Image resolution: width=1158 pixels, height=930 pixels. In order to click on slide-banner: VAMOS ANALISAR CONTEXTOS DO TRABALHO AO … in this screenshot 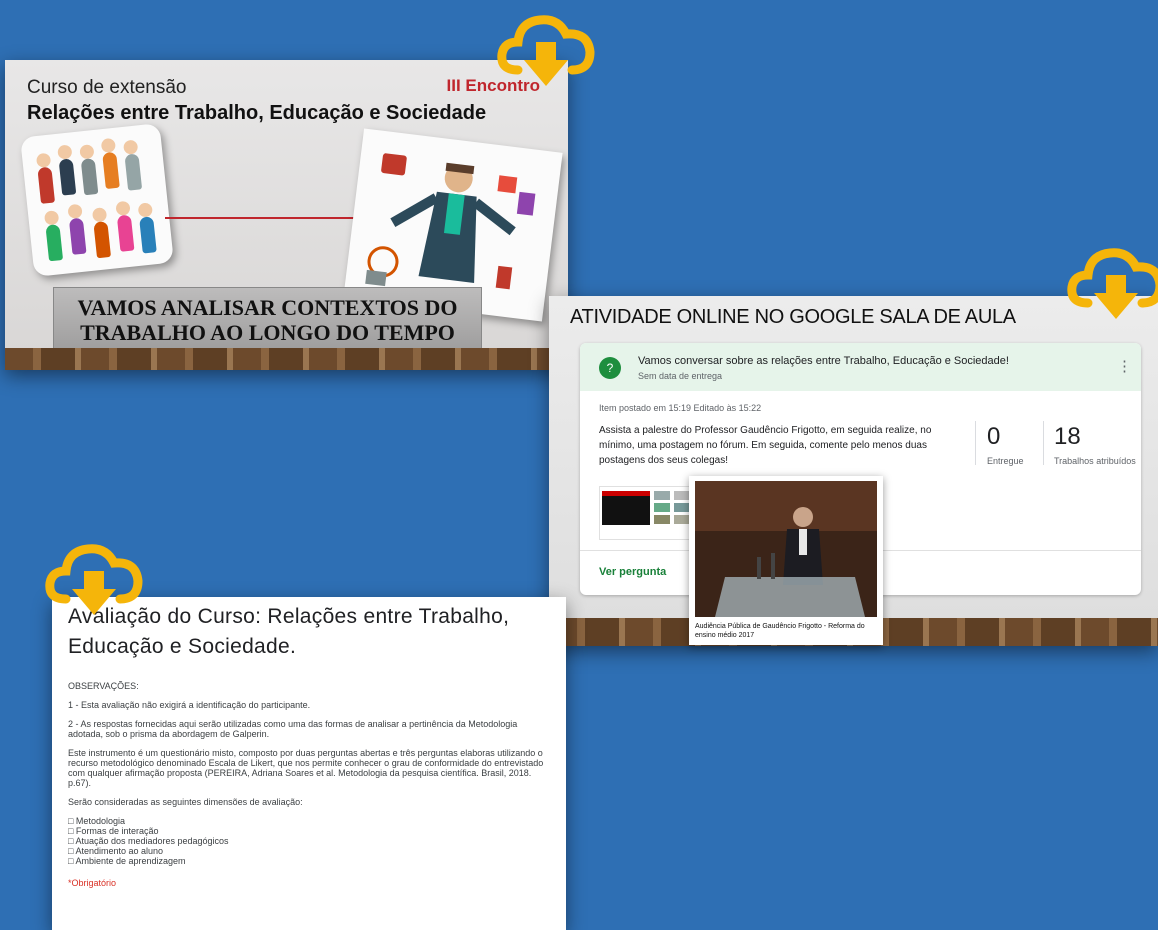, I will do `click(267, 320)`.